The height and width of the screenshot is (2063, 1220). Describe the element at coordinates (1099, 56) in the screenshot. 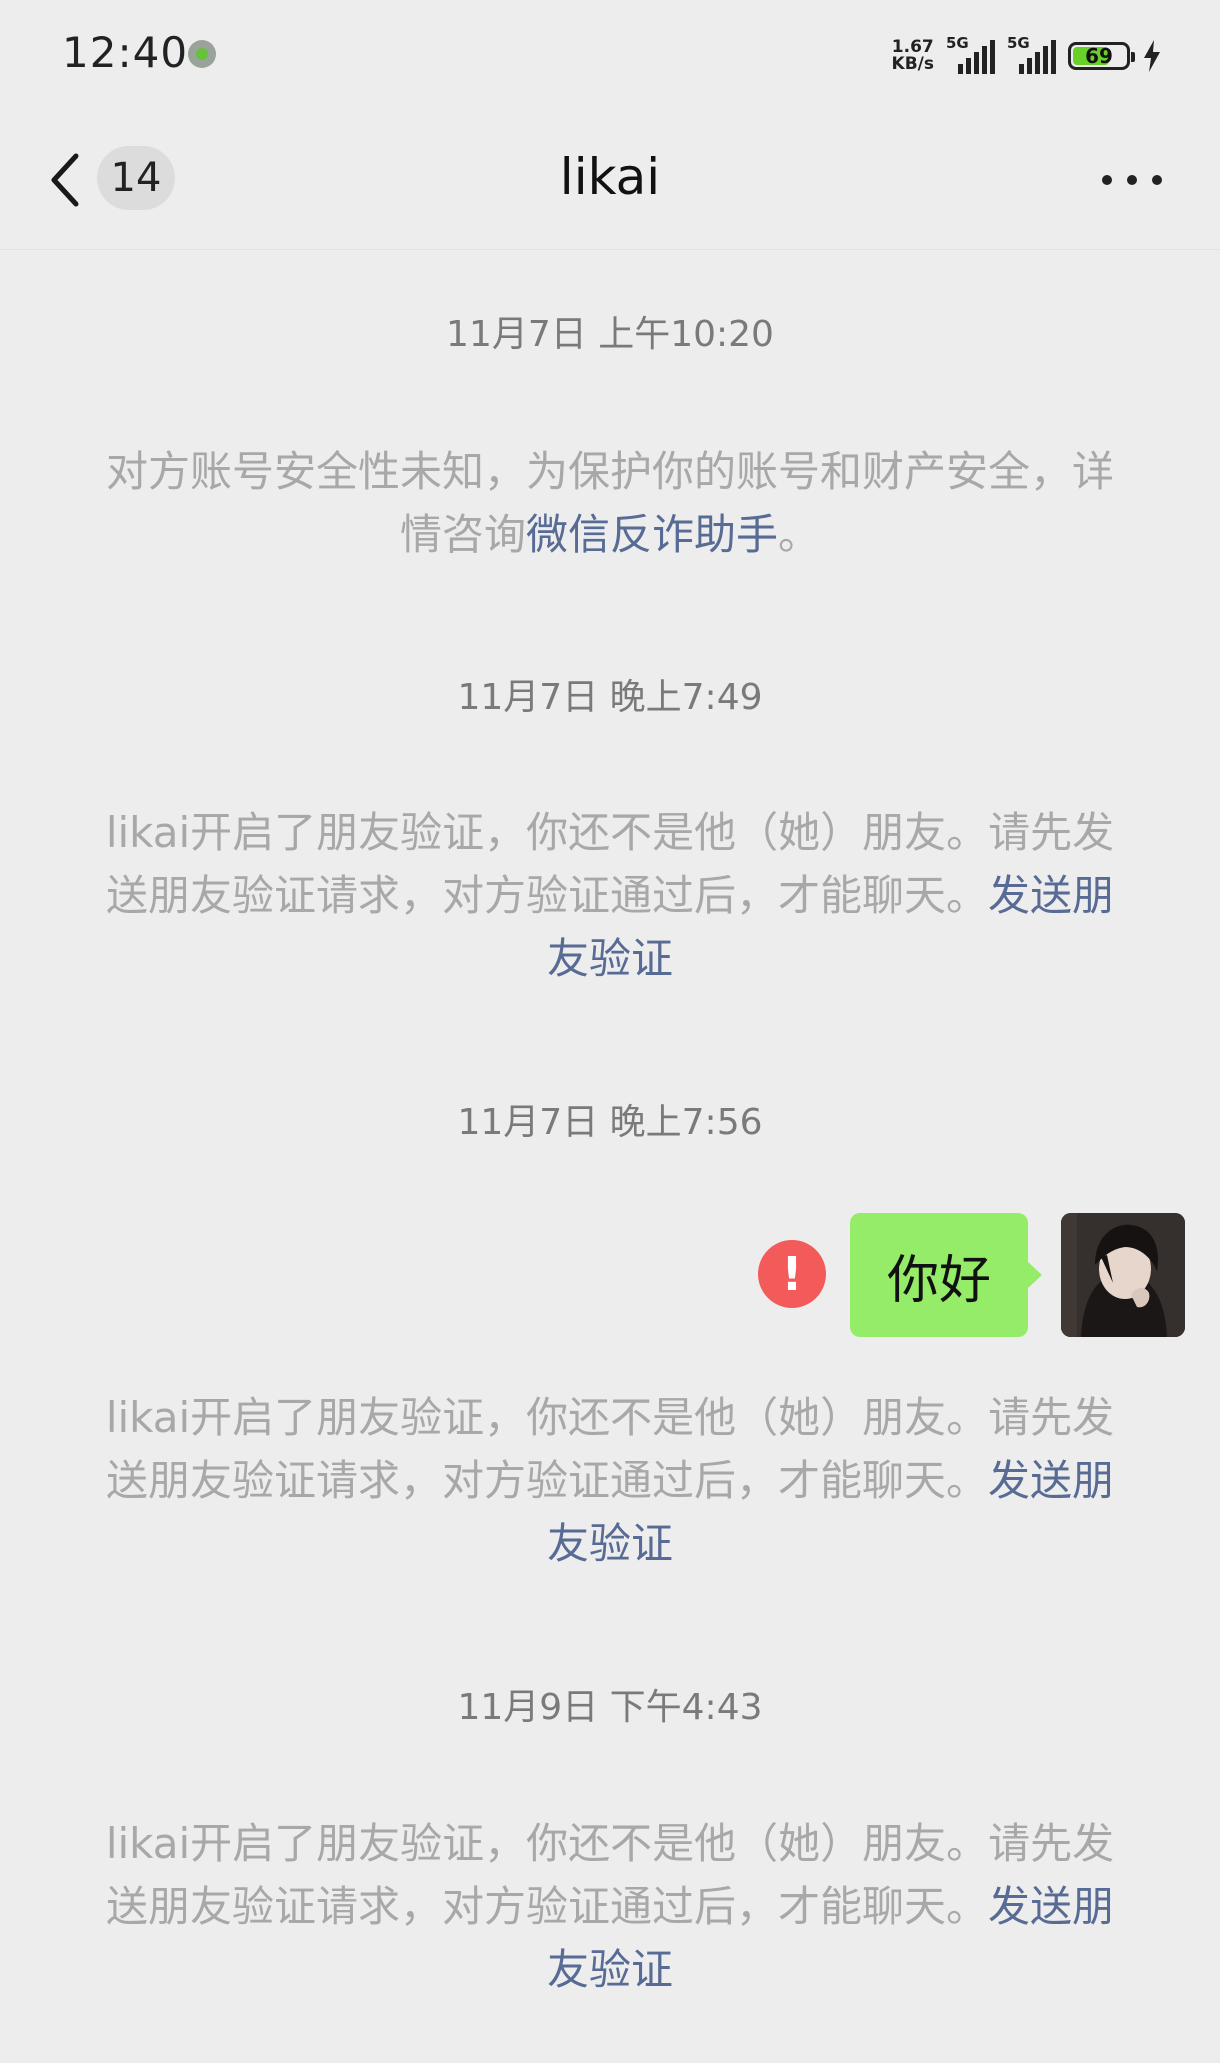

I see `battery-level: 69` at that location.